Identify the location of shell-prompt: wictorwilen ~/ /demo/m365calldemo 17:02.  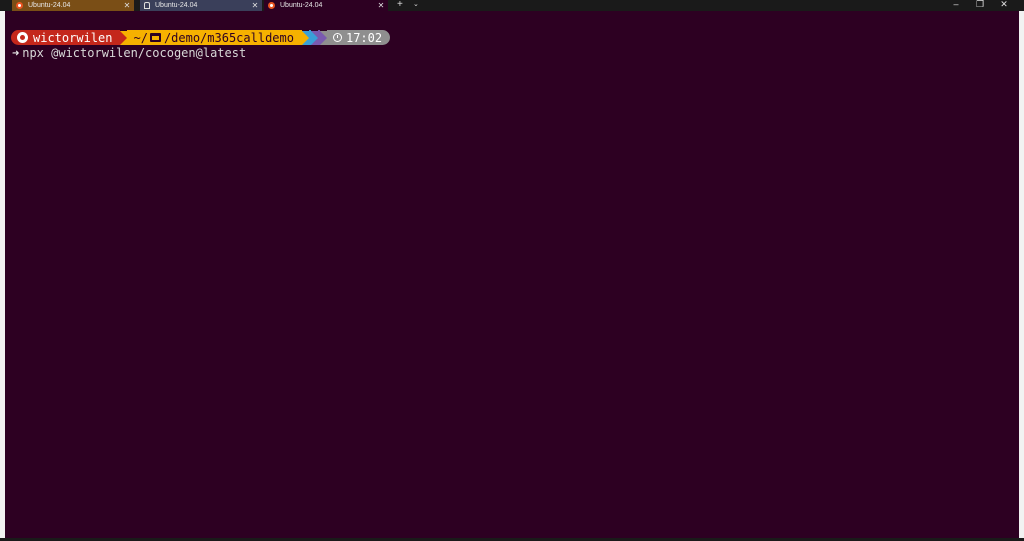
(201, 37).